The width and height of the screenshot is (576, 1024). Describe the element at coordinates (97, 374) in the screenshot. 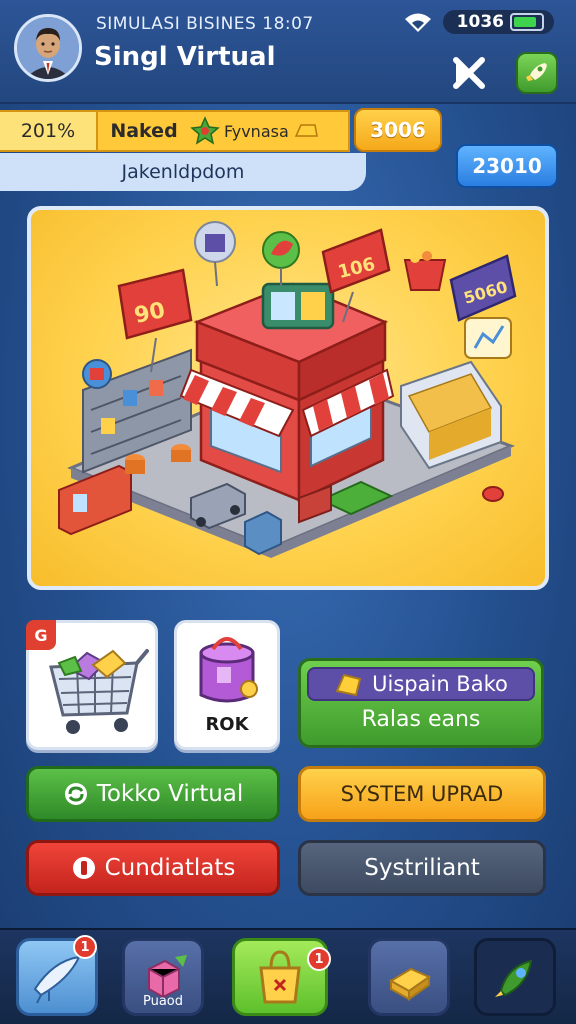

I see `gift-bubble-icon` at that location.